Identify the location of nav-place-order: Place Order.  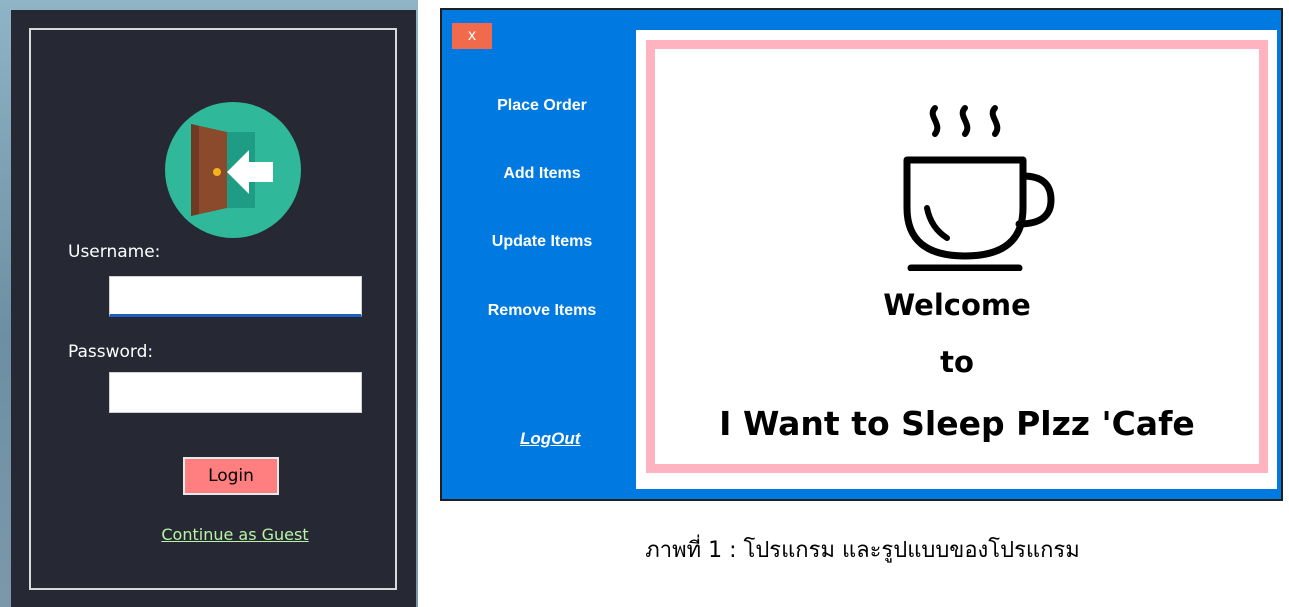
(542, 106).